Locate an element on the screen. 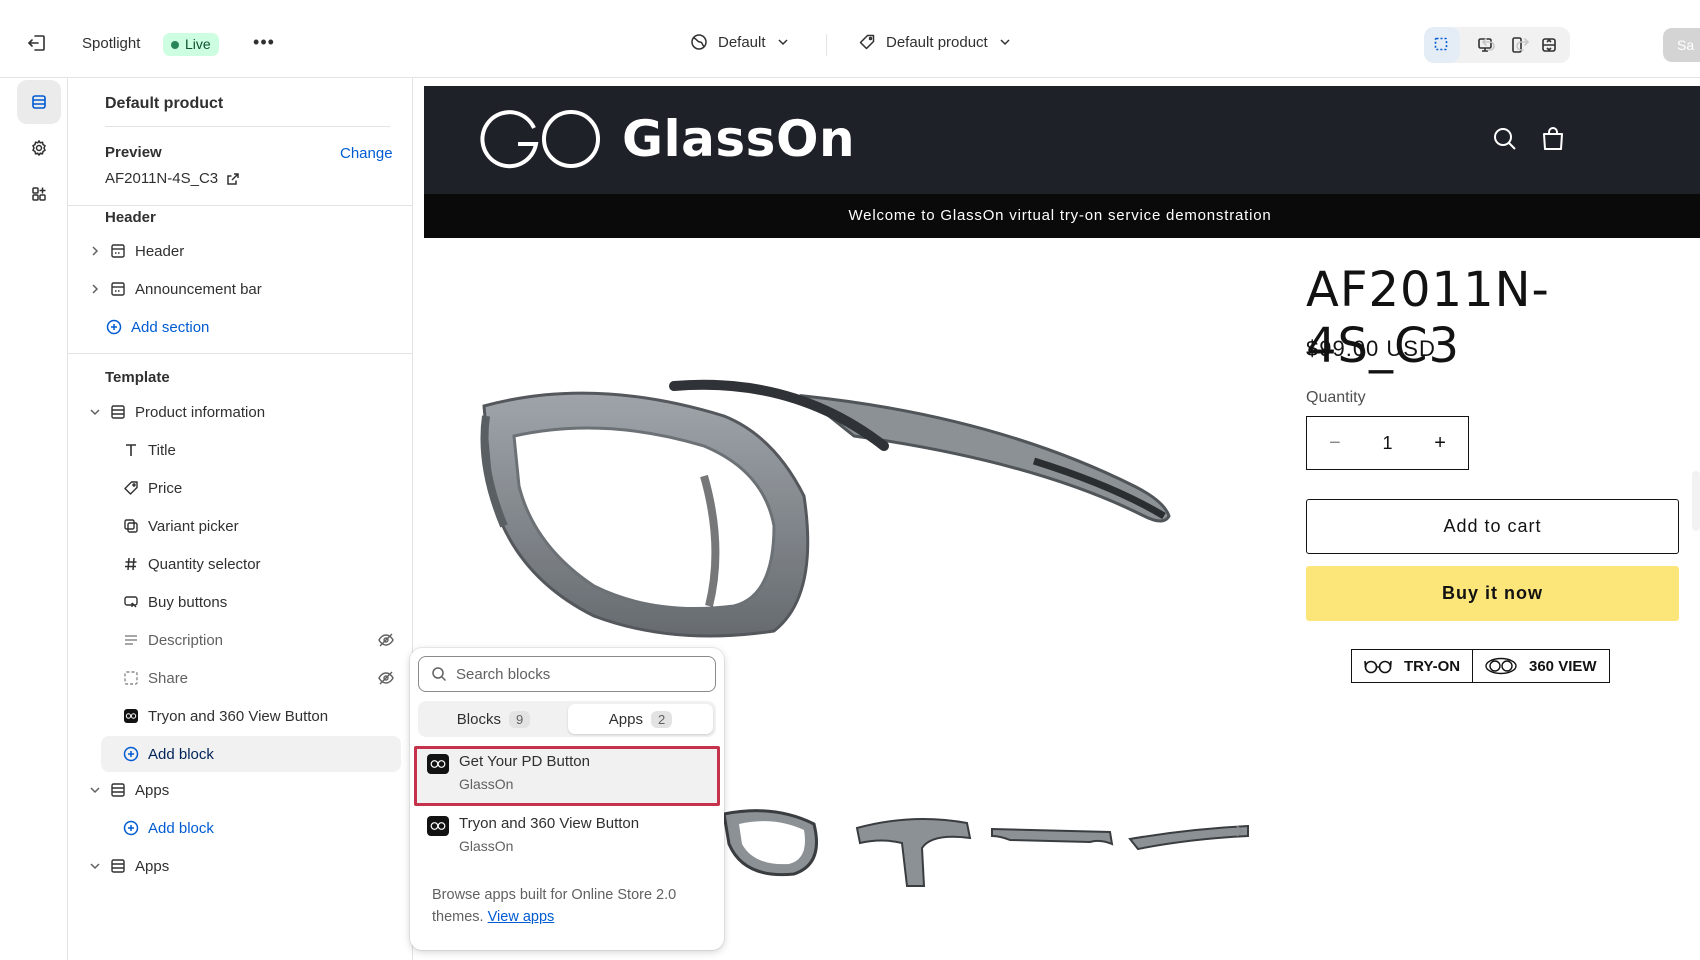 This screenshot has height=960, width=1700. change-preview-link: Change is located at coordinates (366, 153).